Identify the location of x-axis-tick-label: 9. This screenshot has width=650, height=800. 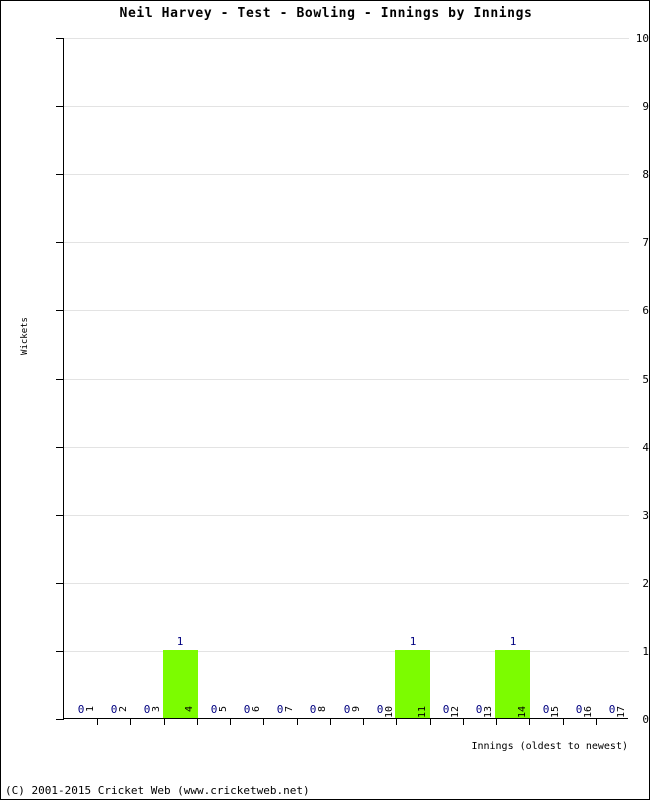
(356, 709).